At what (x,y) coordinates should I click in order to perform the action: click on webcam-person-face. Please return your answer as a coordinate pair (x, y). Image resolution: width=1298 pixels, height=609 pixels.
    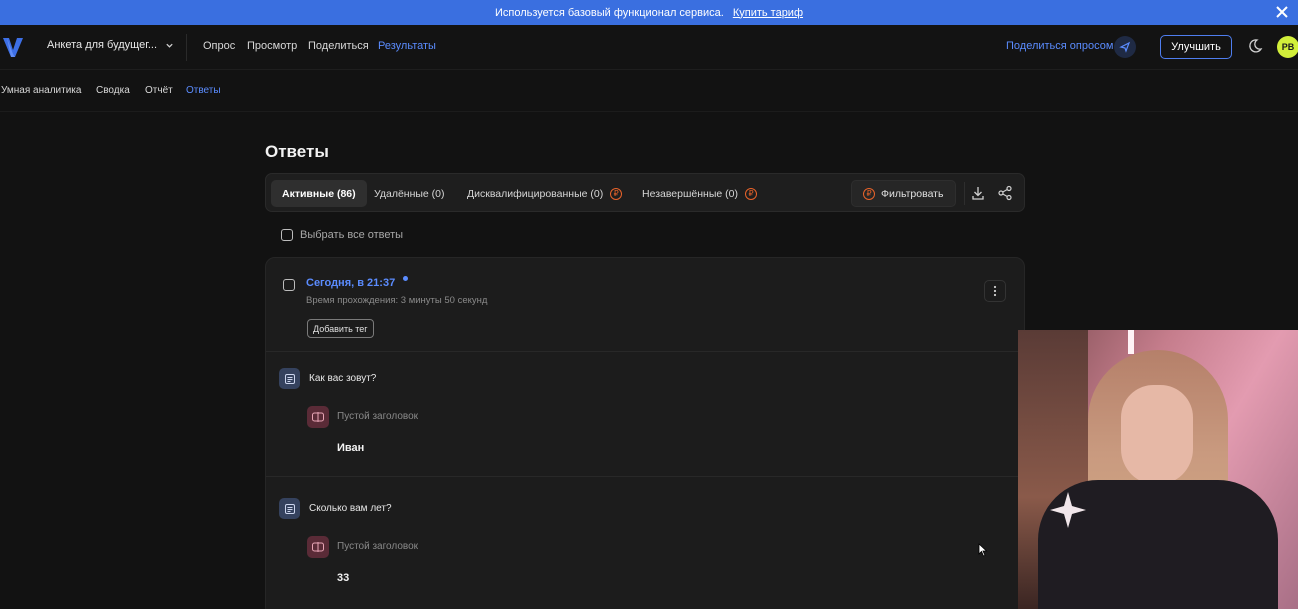
    Looking at the image, I should click on (1157, 435).